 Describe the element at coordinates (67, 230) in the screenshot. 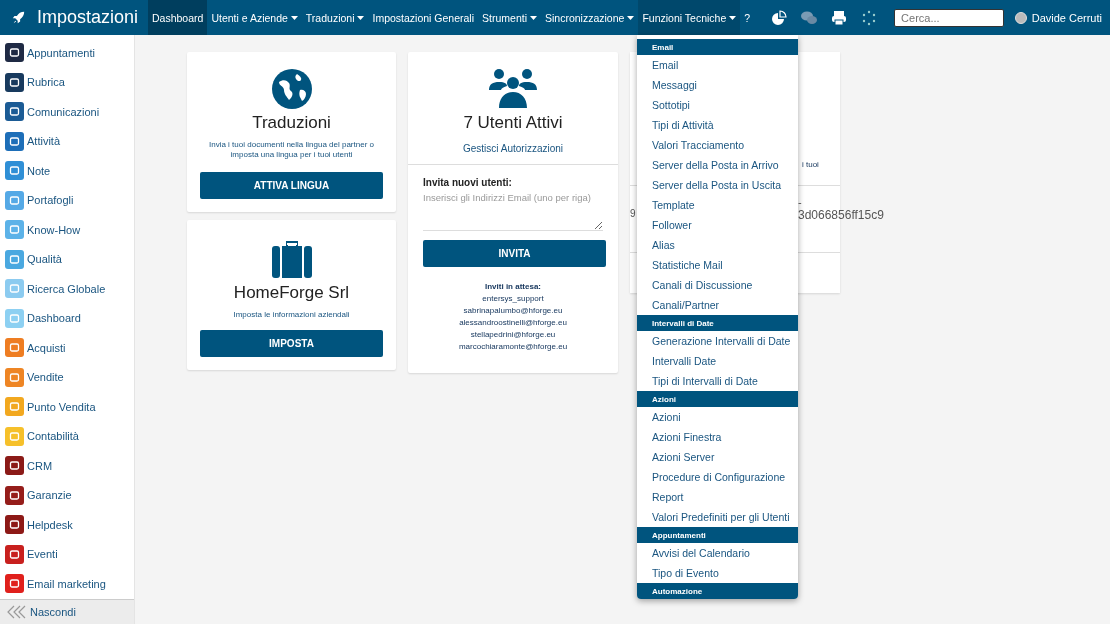

I see `sidebar-item: Know-How` at that location.